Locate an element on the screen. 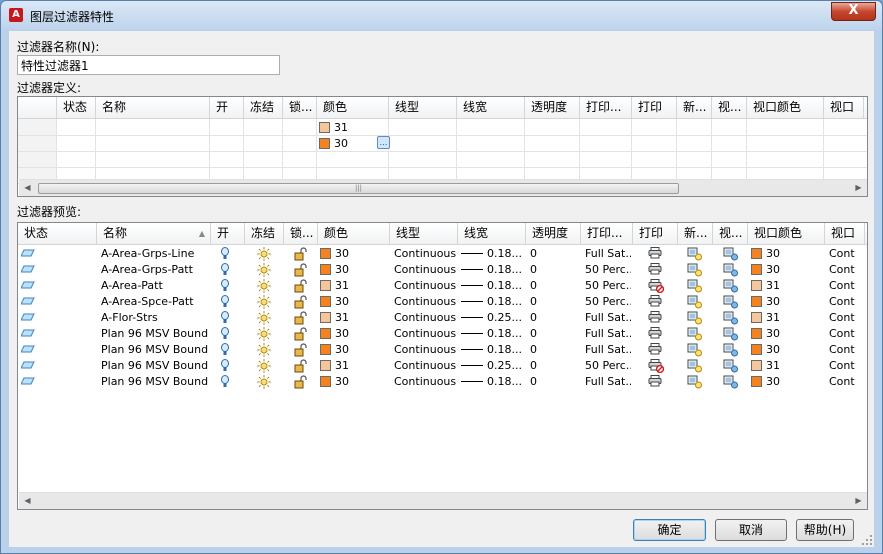 This screenshot has height=554, width=883. definition-color-cell: 31 is located at coordinates (389, 128).